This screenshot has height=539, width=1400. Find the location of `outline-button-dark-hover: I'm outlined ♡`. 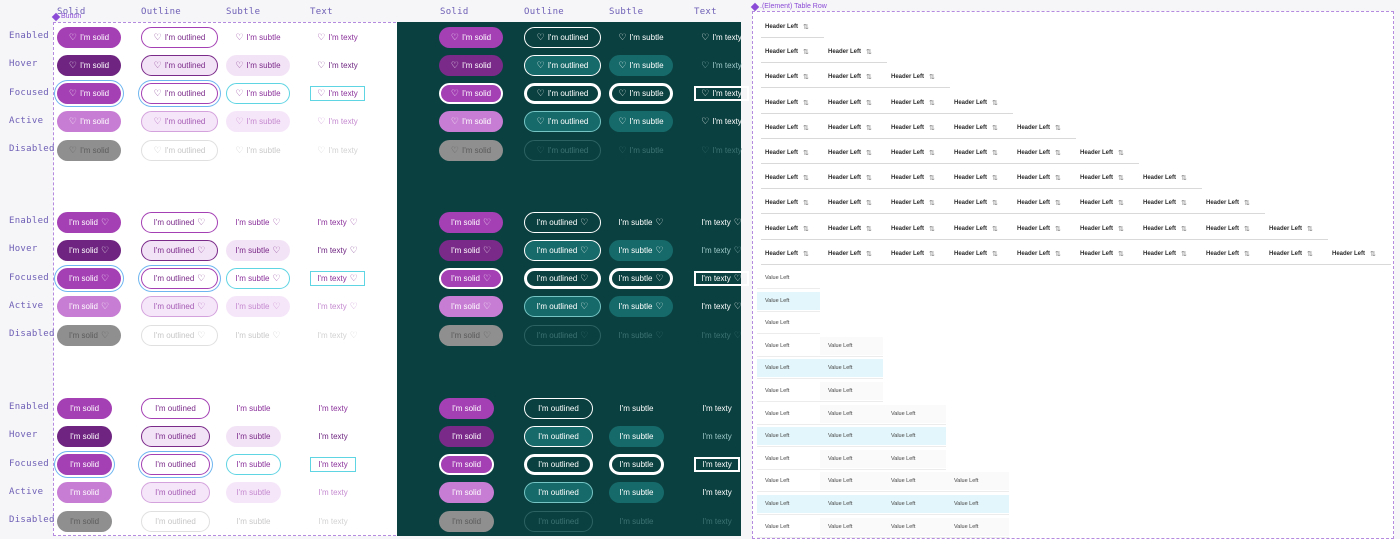

outline-button-dark-hover: I'm outlined ♡ is located at coordinates (562, 250).